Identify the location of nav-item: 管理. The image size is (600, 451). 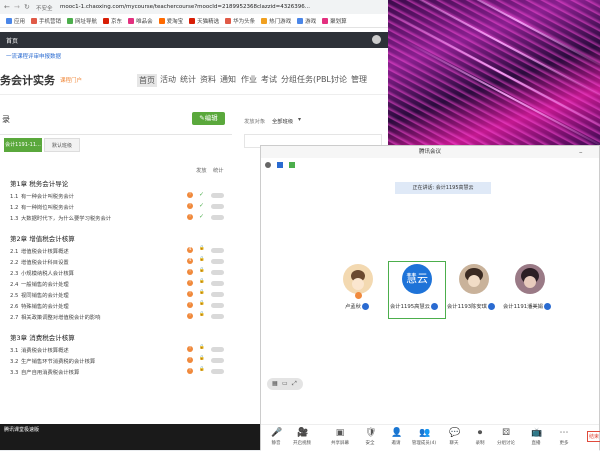
(359, 79).